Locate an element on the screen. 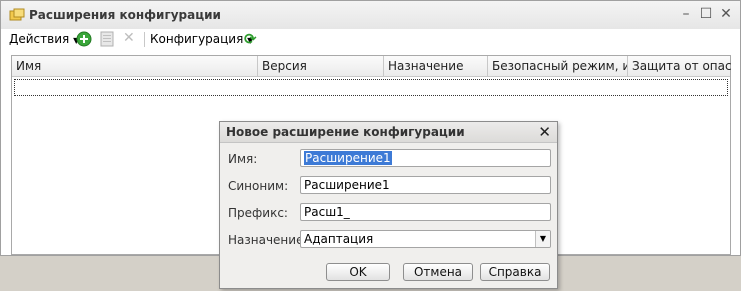 The height and width of the screenshot is (291, 741). purpose-value: Адаптация is located at coordinates (339, 239).